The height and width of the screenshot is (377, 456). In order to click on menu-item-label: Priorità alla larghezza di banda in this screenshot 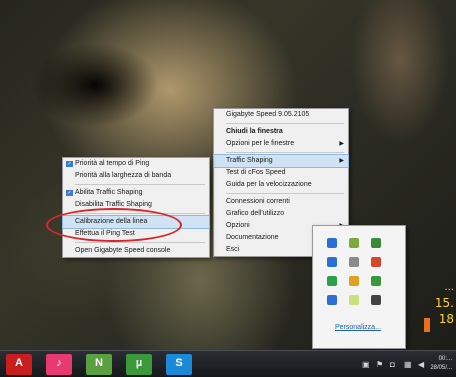, I will do `click(123, 175)`.